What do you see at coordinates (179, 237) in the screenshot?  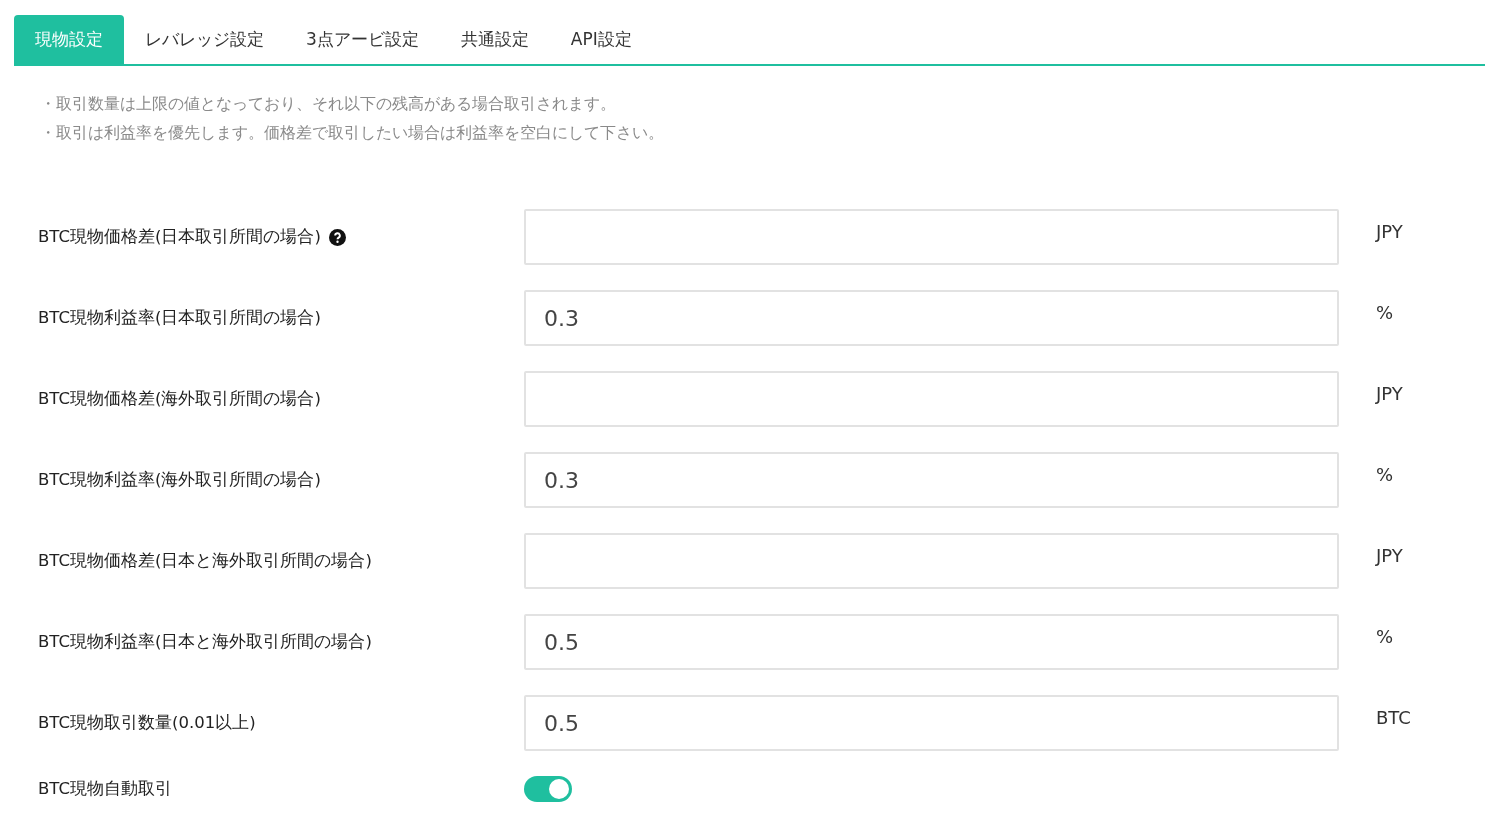 I see `field-label: BTC現物価格差(日本取引所間の場合)` at bounding box center [179, 237].